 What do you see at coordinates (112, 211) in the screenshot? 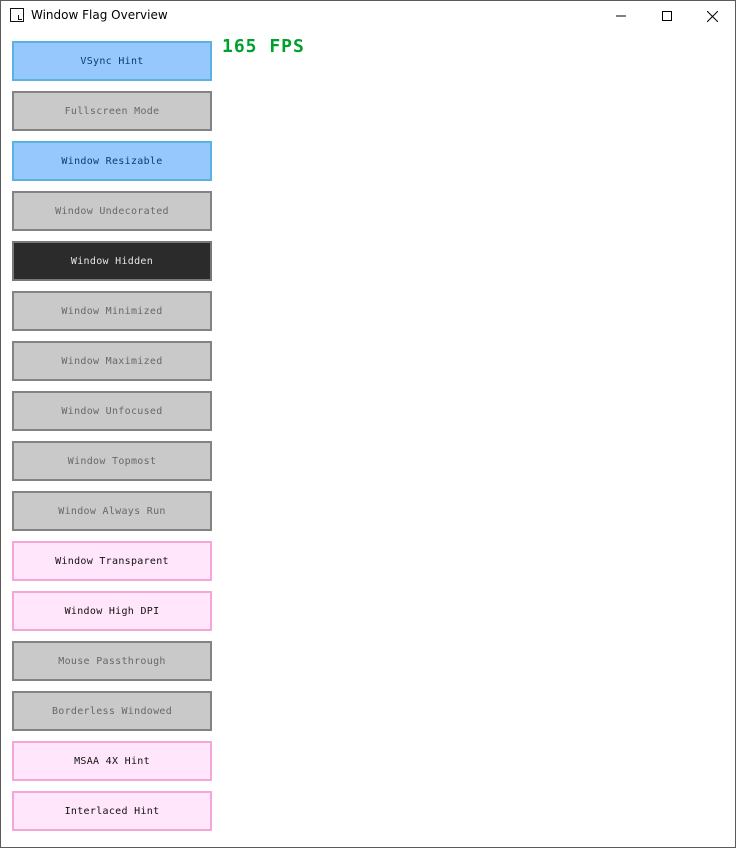
I see `flag-button-window-undecorated: Window Undecorated` at bounding box center [112, 211].